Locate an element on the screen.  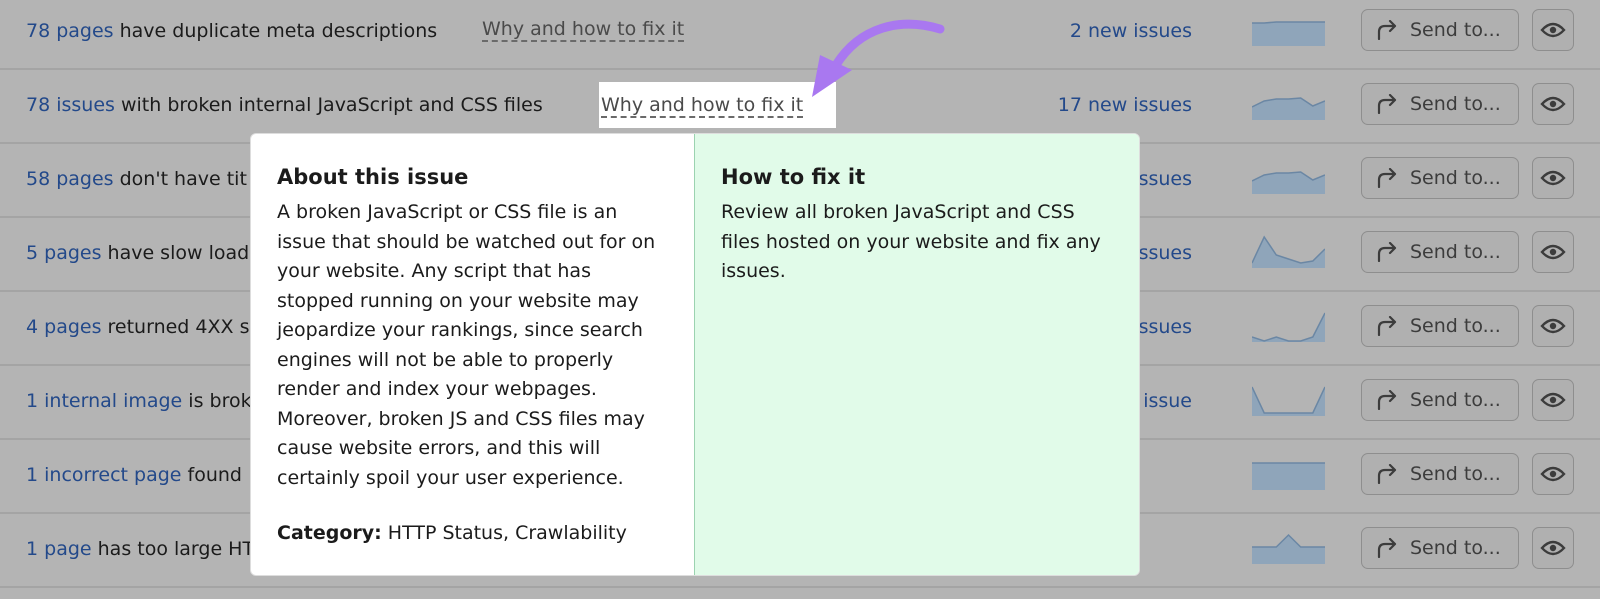
new-issues-count: 2 new issues is located at coordinates (1131, 33).